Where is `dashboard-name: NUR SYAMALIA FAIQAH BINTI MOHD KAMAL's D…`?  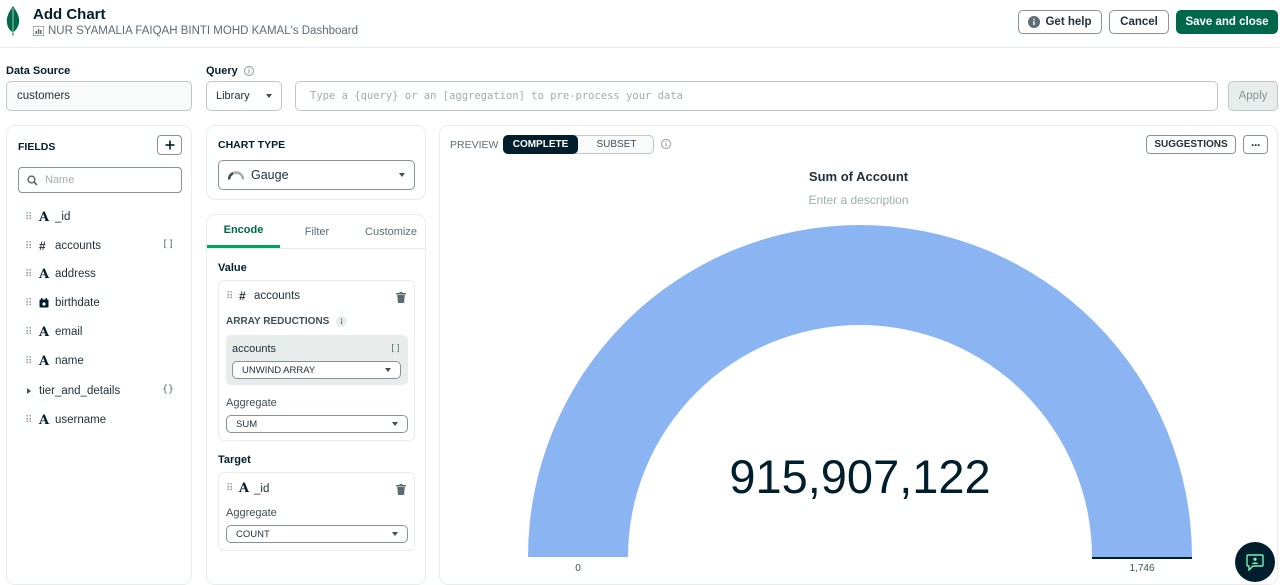 dashboard-name: NUR SYAMALIA FAIQAH BINTI MOHD KAMAL's D… is located at coordinates (203, 31).